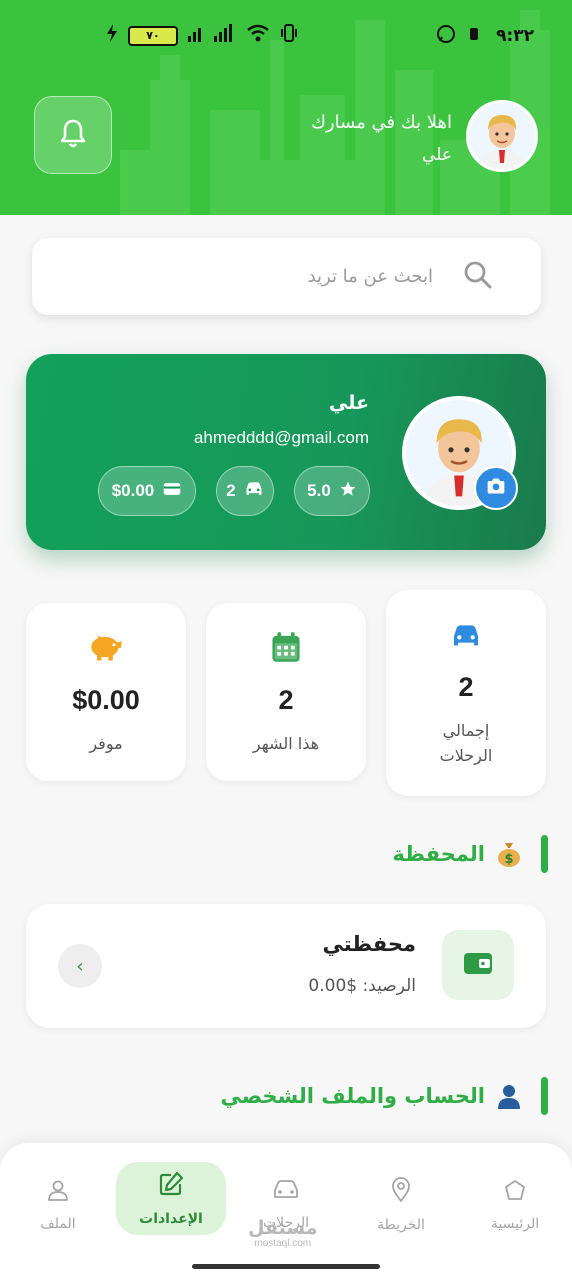  I want to click on trips-chip: 2, so click(245, 491).